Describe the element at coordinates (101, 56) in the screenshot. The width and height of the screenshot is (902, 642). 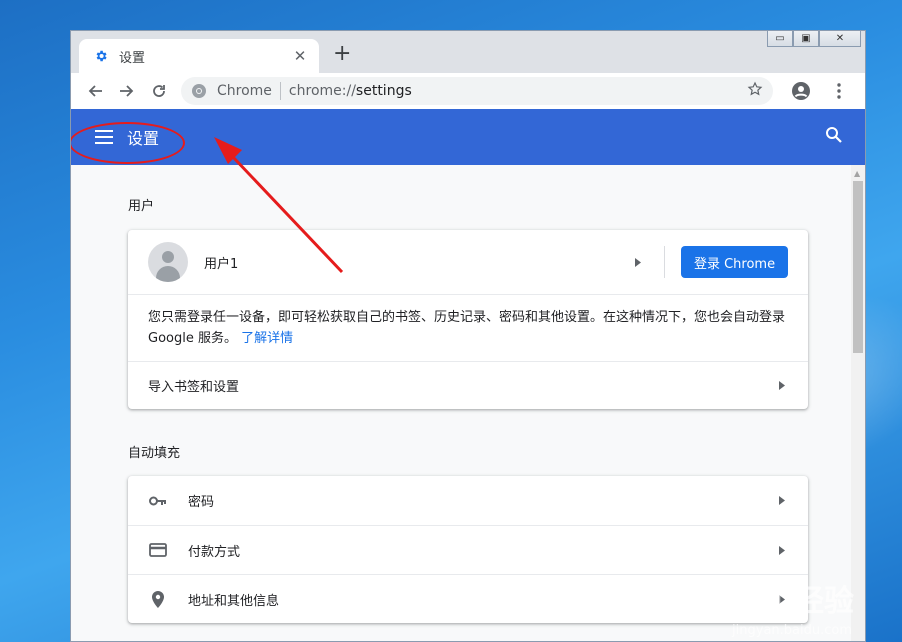
I see `gear-icon` at that location.